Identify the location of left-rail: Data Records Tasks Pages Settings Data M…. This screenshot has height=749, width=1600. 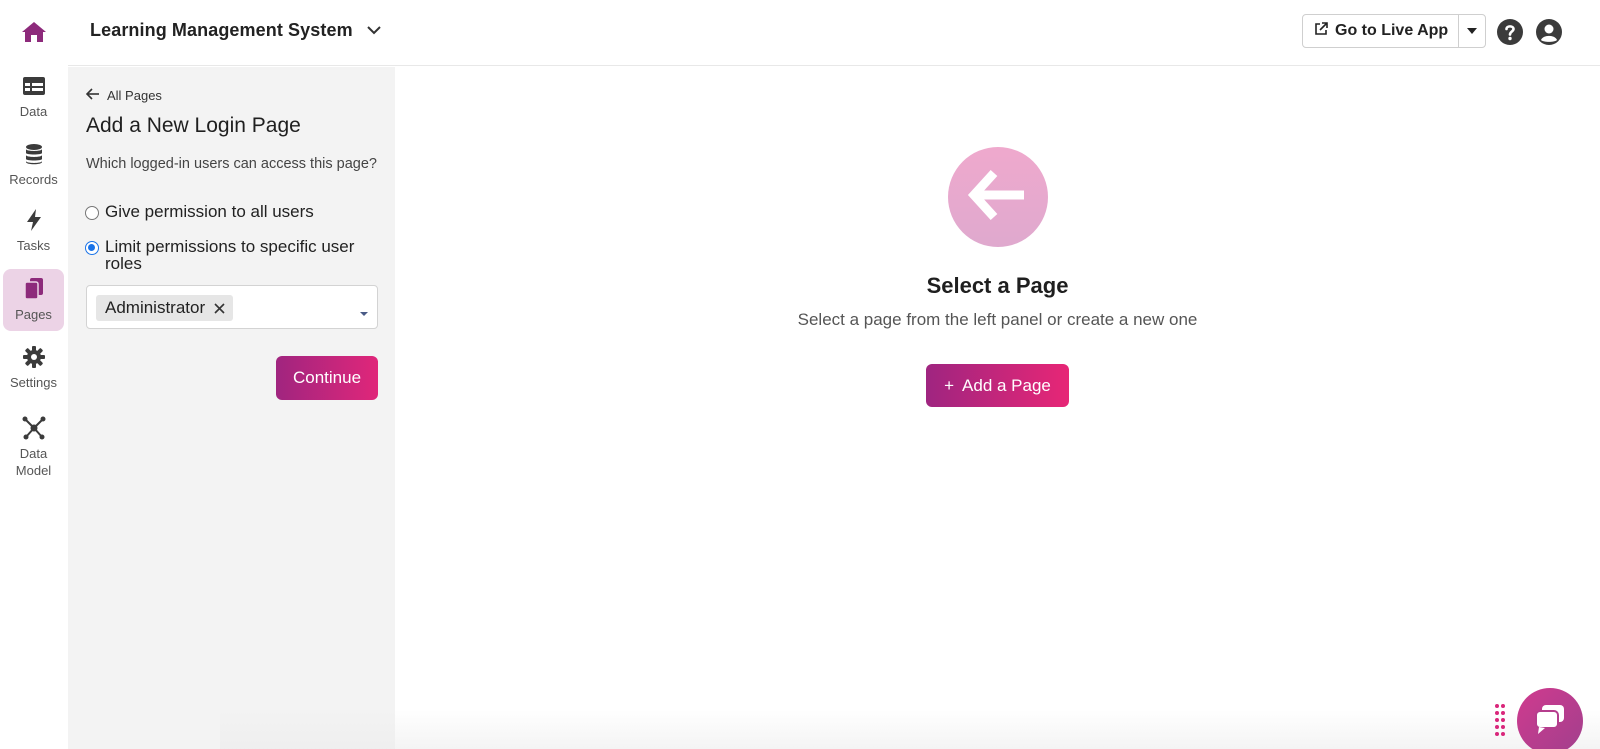
(34, 374).